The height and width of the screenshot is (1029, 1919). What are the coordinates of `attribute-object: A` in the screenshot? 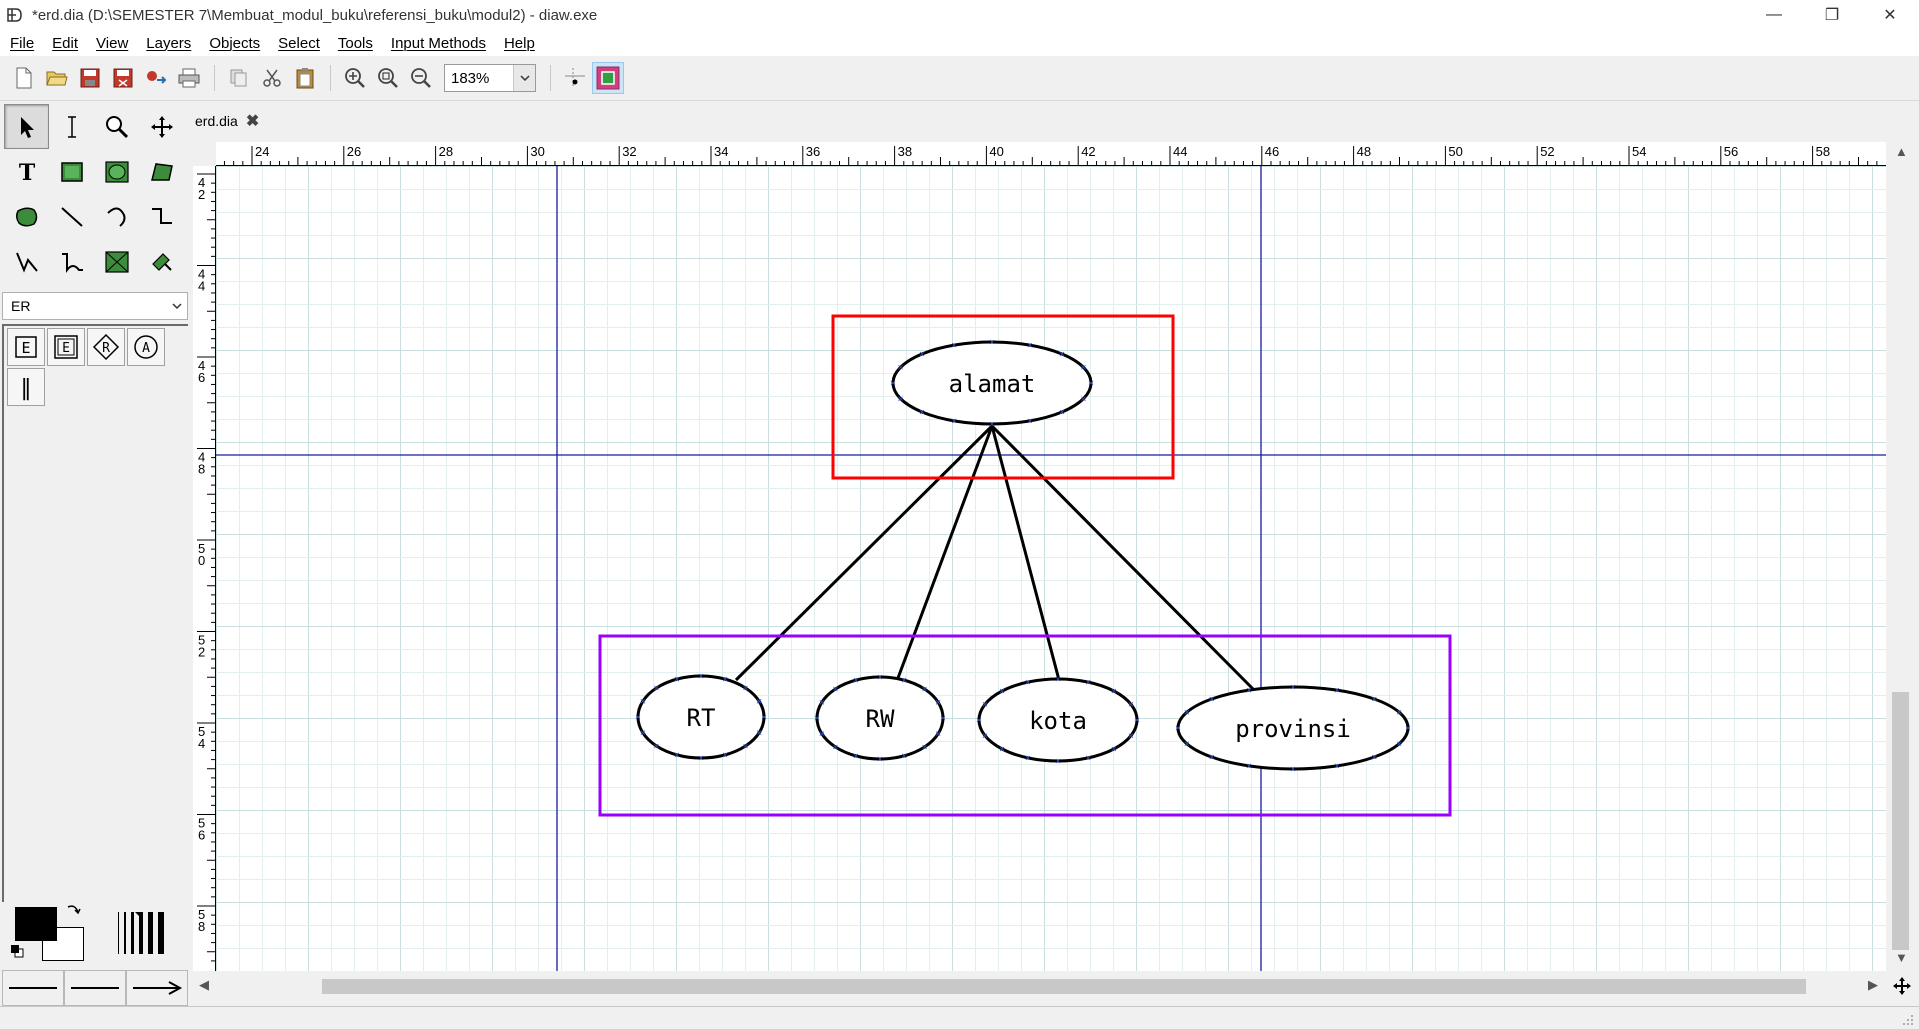 It's located at (146, 347).